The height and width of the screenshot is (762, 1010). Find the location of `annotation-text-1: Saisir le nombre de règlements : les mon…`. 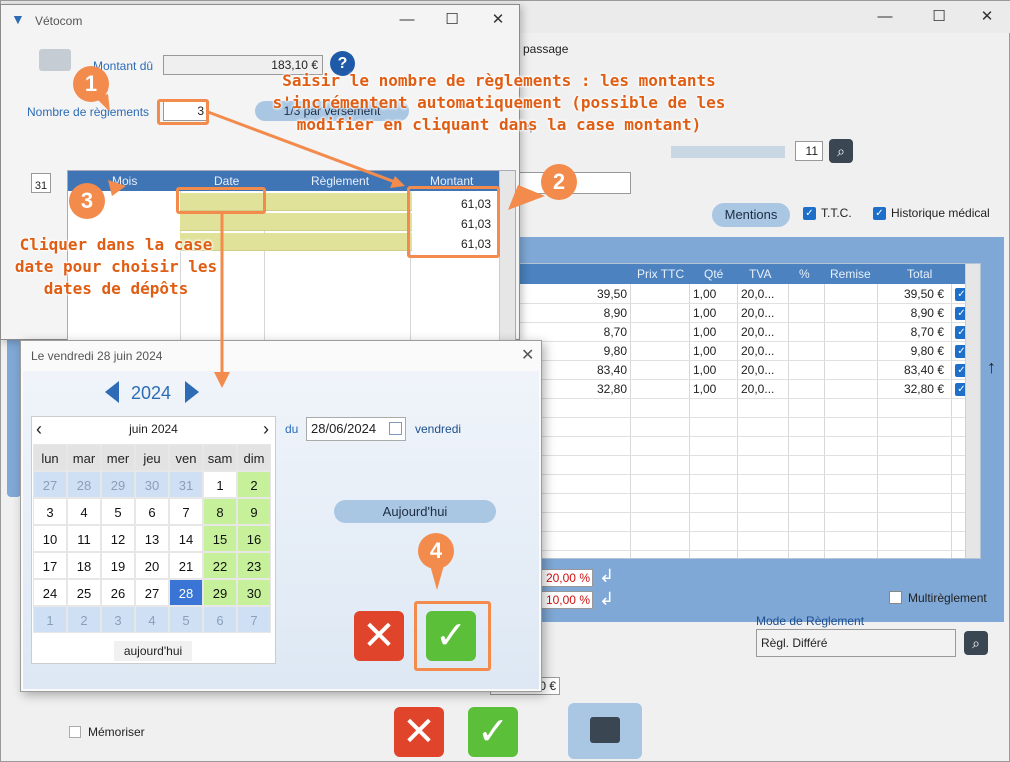

annotation-text-1: Saisir le nombre de règlements : les mon… is located at coordinates (499, 102).